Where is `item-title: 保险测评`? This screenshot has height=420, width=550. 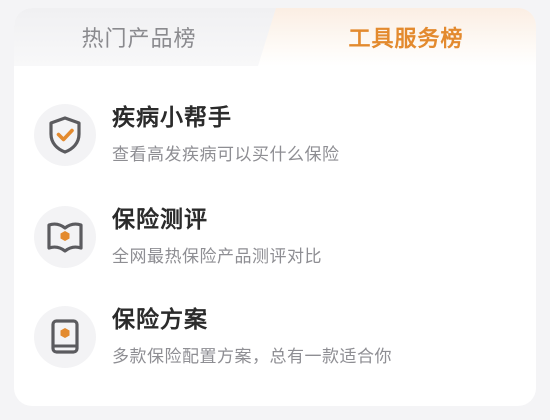
item-title: 保险测评 is located at coordinates (160, 220).